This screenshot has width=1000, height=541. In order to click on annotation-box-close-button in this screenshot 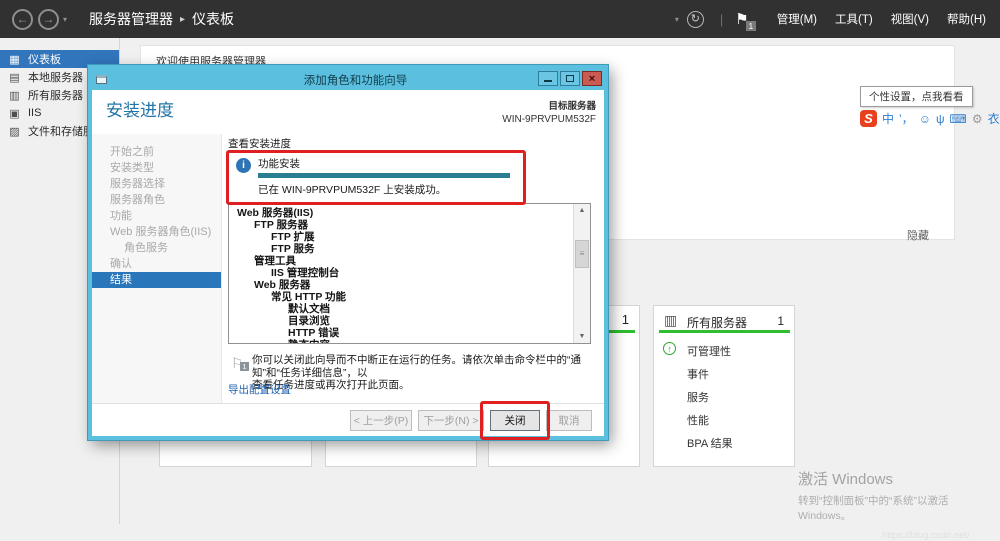, I will do `click(515, 420)`.